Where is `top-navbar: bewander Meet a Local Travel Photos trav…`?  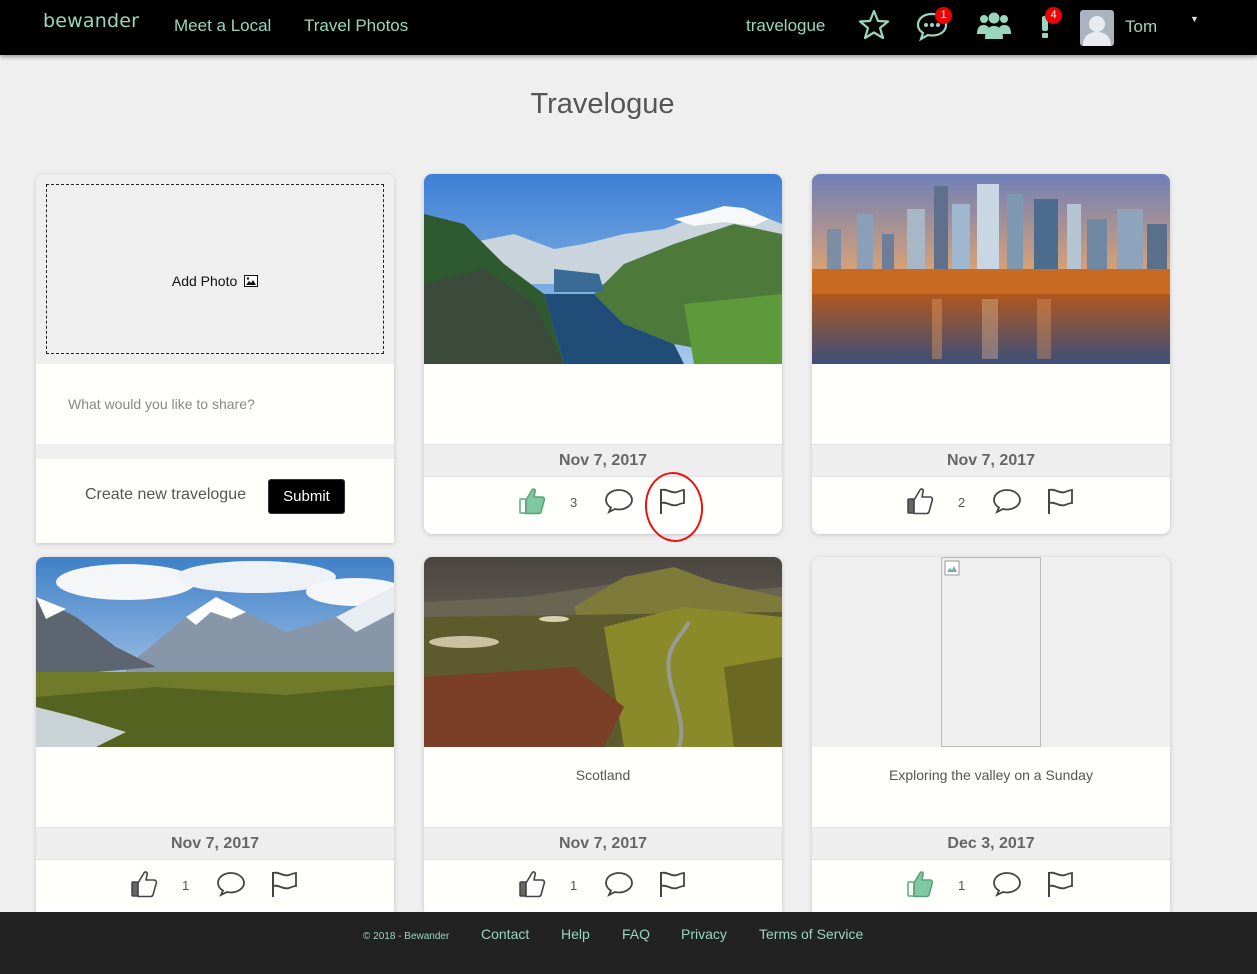 top-navbar: bewander Meet a Local Travel Photos trav… is located at coordinates (628, 27).